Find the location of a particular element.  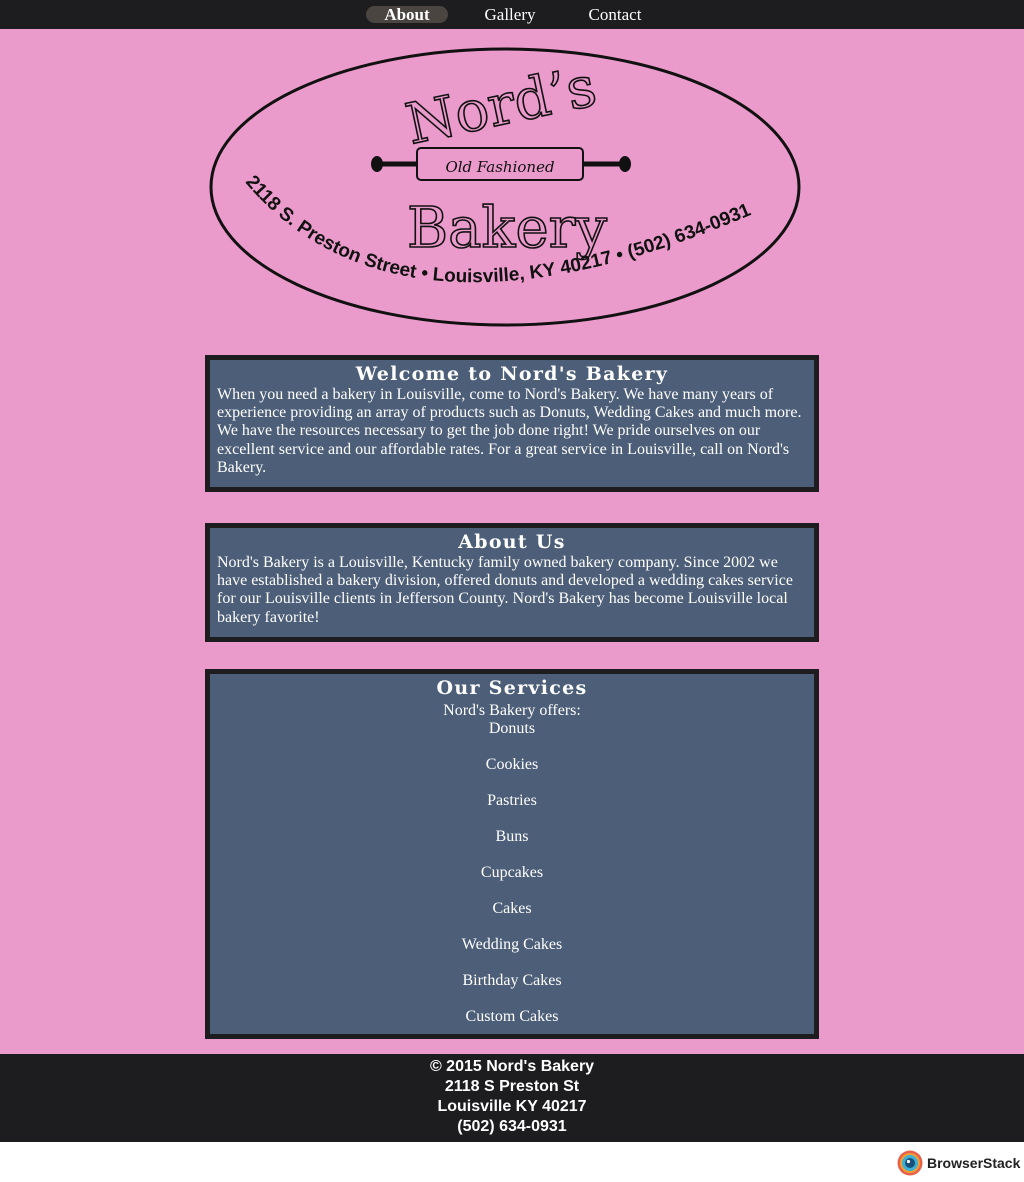

nav-about: About is located at coordinates (407, 14).